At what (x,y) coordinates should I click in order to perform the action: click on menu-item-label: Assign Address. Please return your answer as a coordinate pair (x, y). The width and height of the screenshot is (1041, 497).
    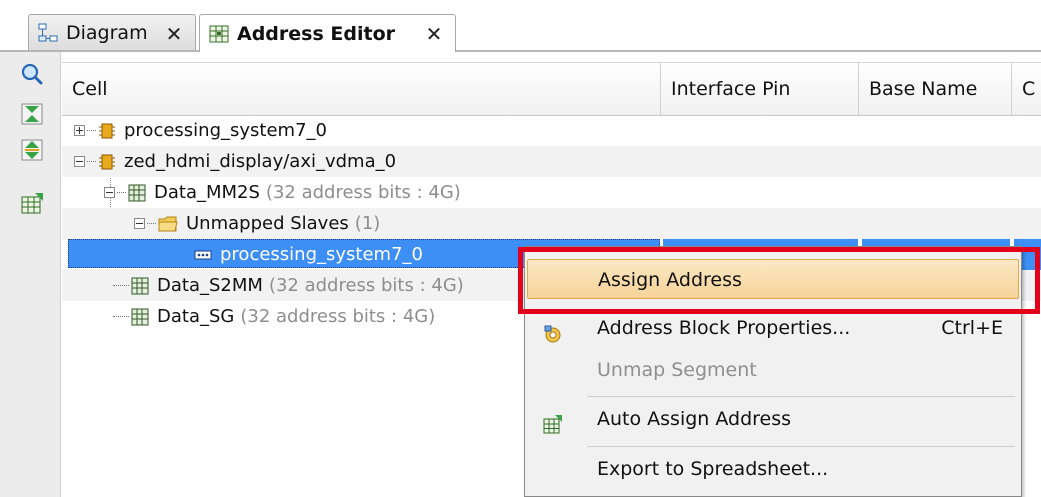
    Looking at the image, I should click on (670, 280).